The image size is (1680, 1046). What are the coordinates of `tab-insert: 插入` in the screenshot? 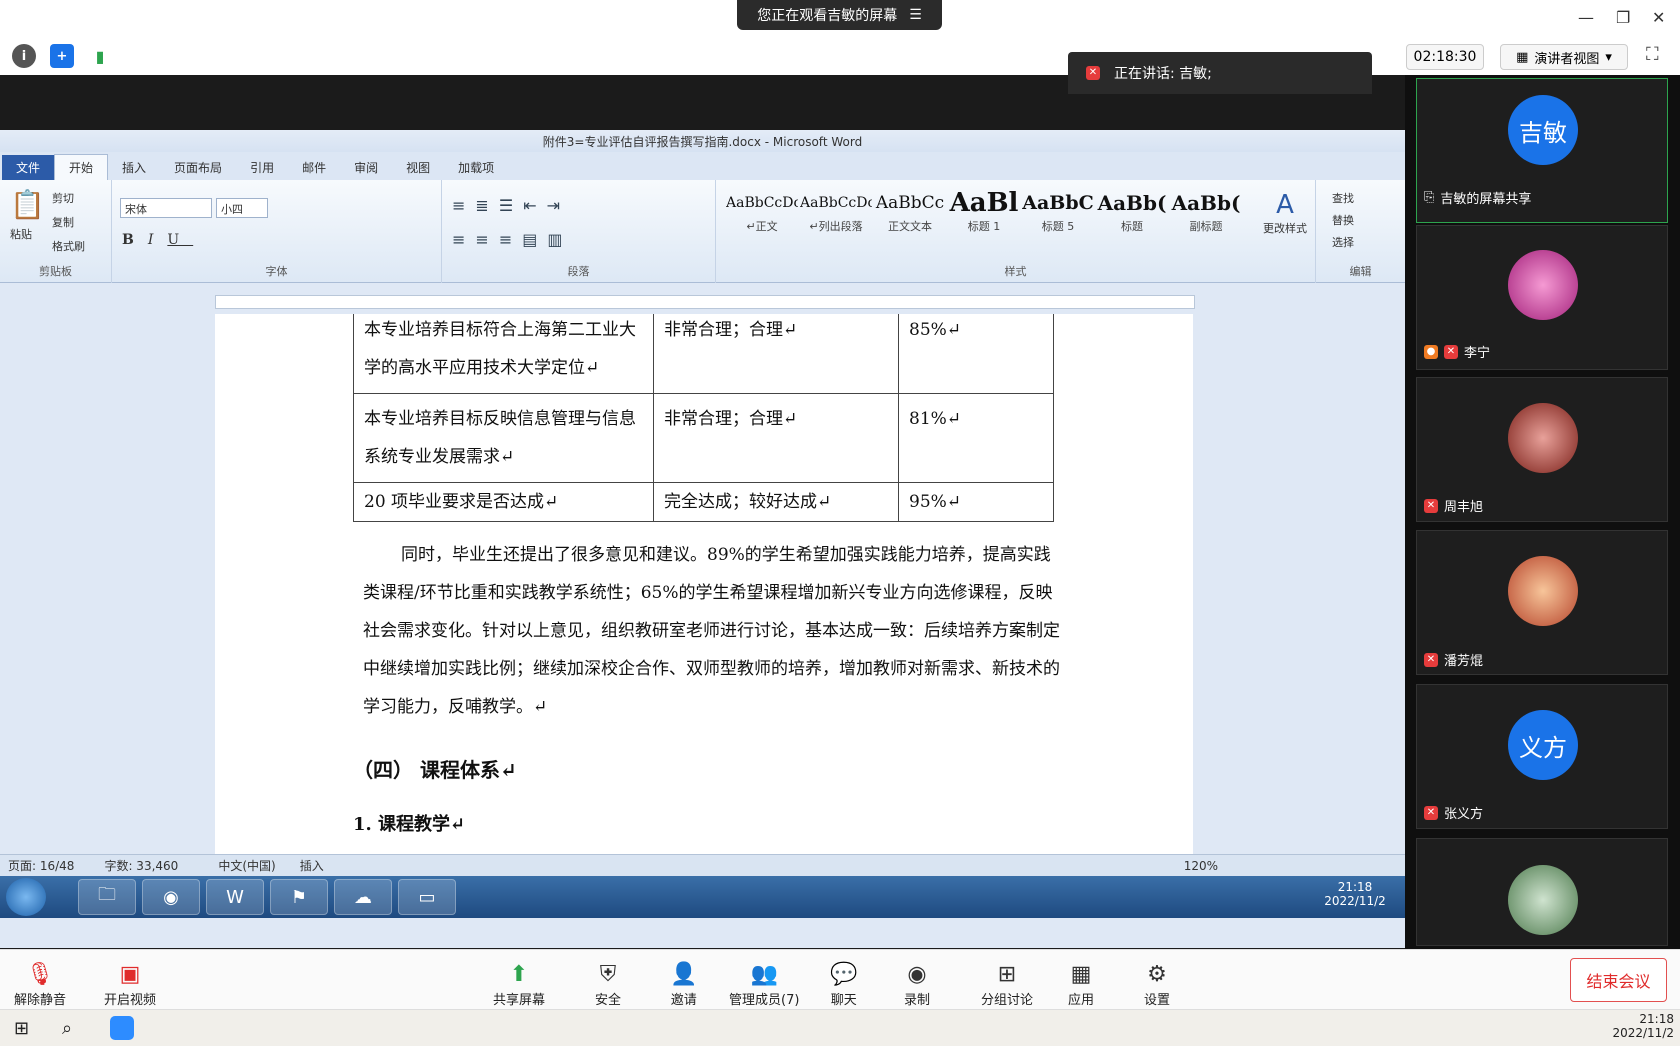 It's located at (134, 167).